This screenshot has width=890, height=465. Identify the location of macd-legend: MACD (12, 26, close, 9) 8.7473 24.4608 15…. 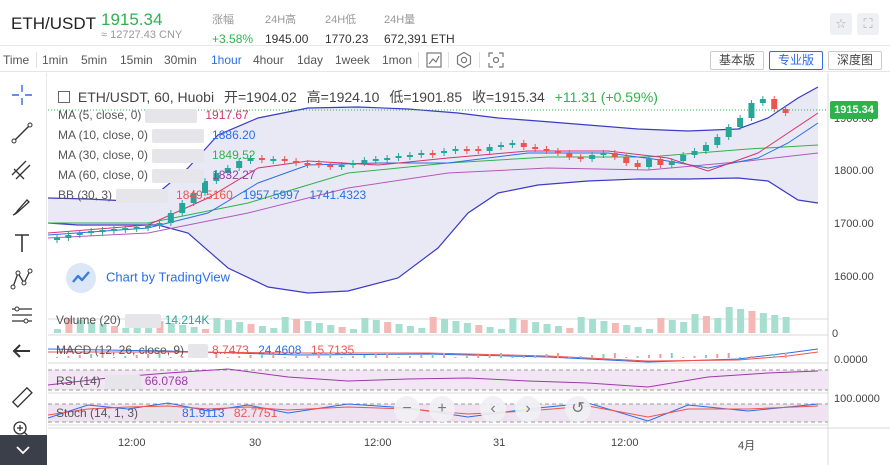
(205, 350).